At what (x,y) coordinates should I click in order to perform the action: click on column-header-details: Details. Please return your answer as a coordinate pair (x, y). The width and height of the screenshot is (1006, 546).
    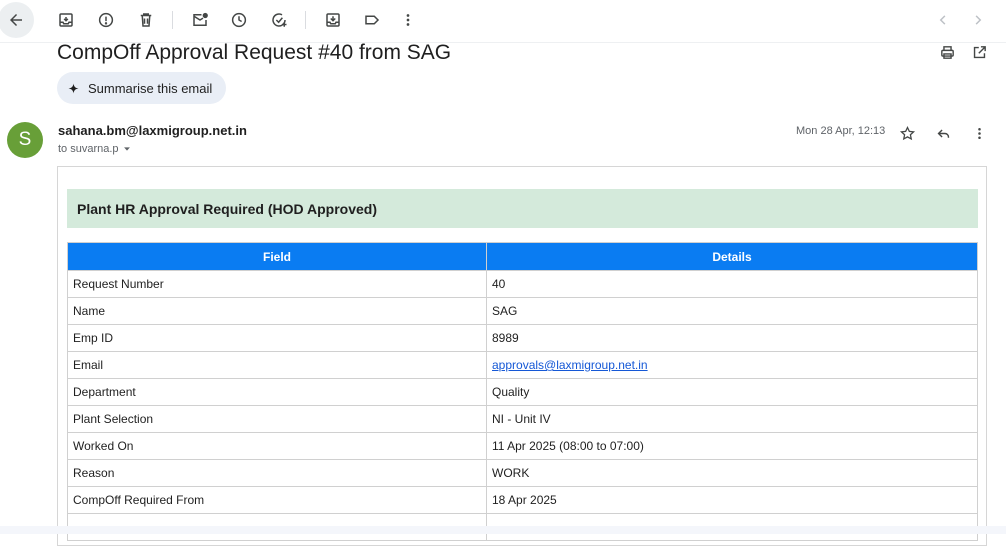
    Looking at the image, I should click on (732, 256).